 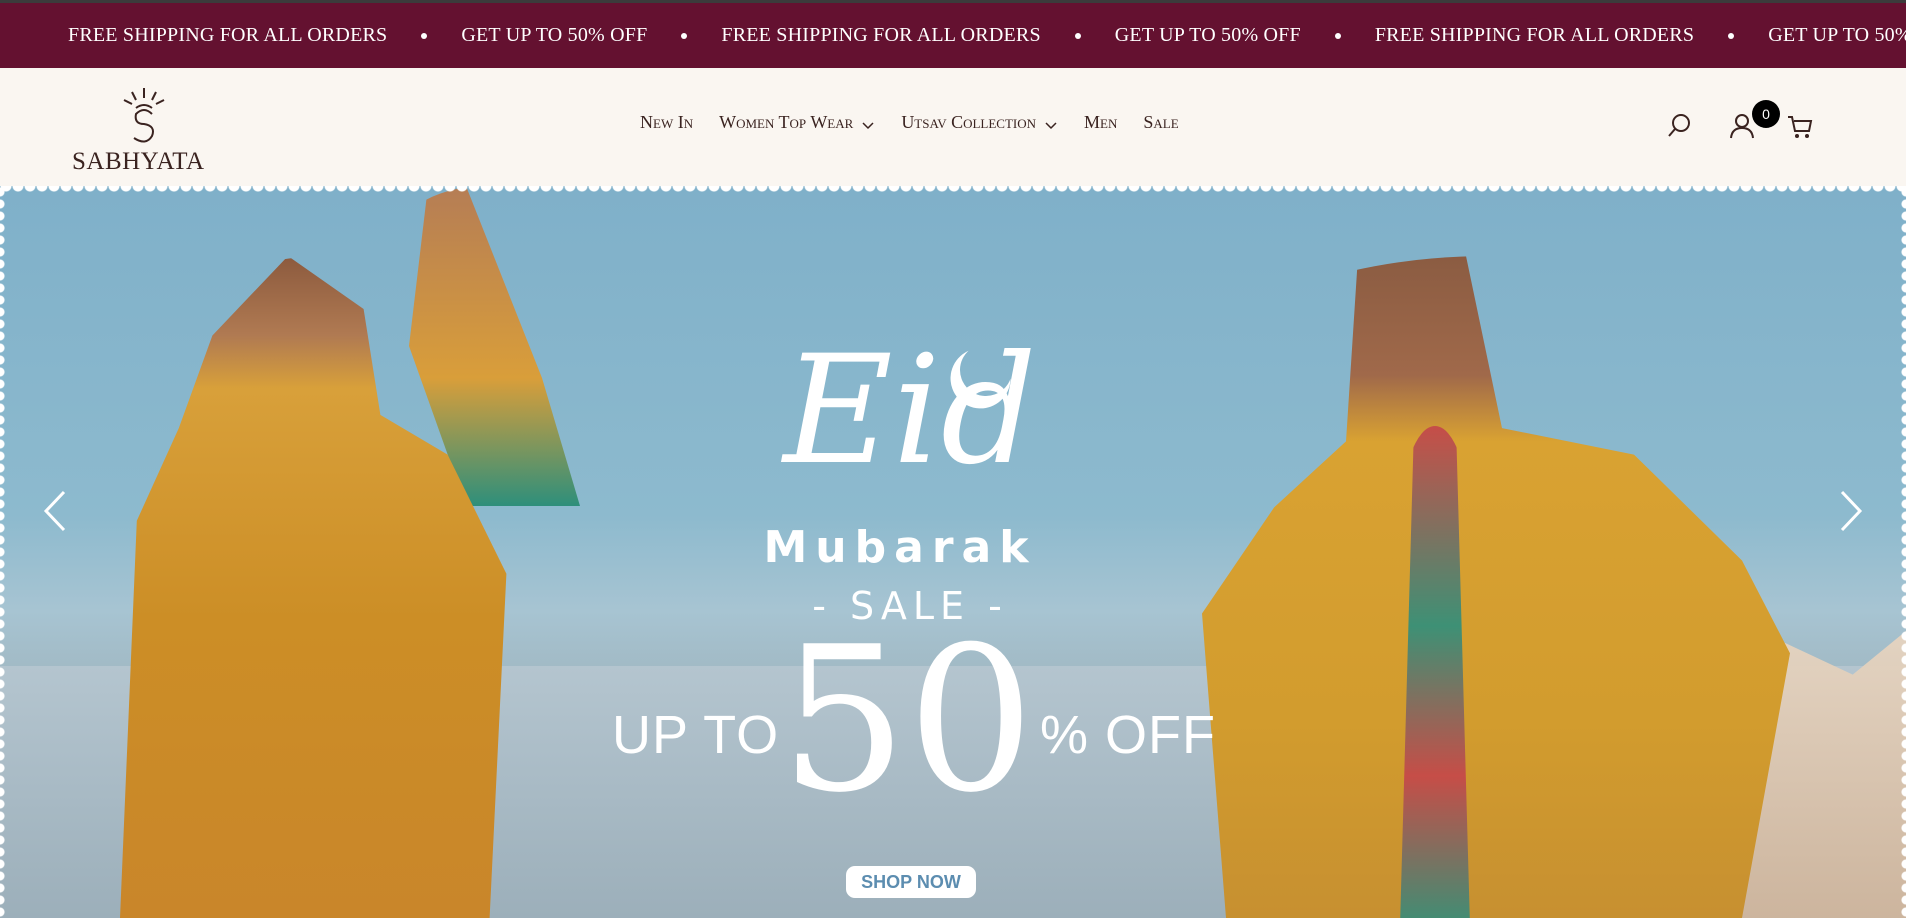 I want to click on nav-item-label: New In, so click(x=667, y=122).